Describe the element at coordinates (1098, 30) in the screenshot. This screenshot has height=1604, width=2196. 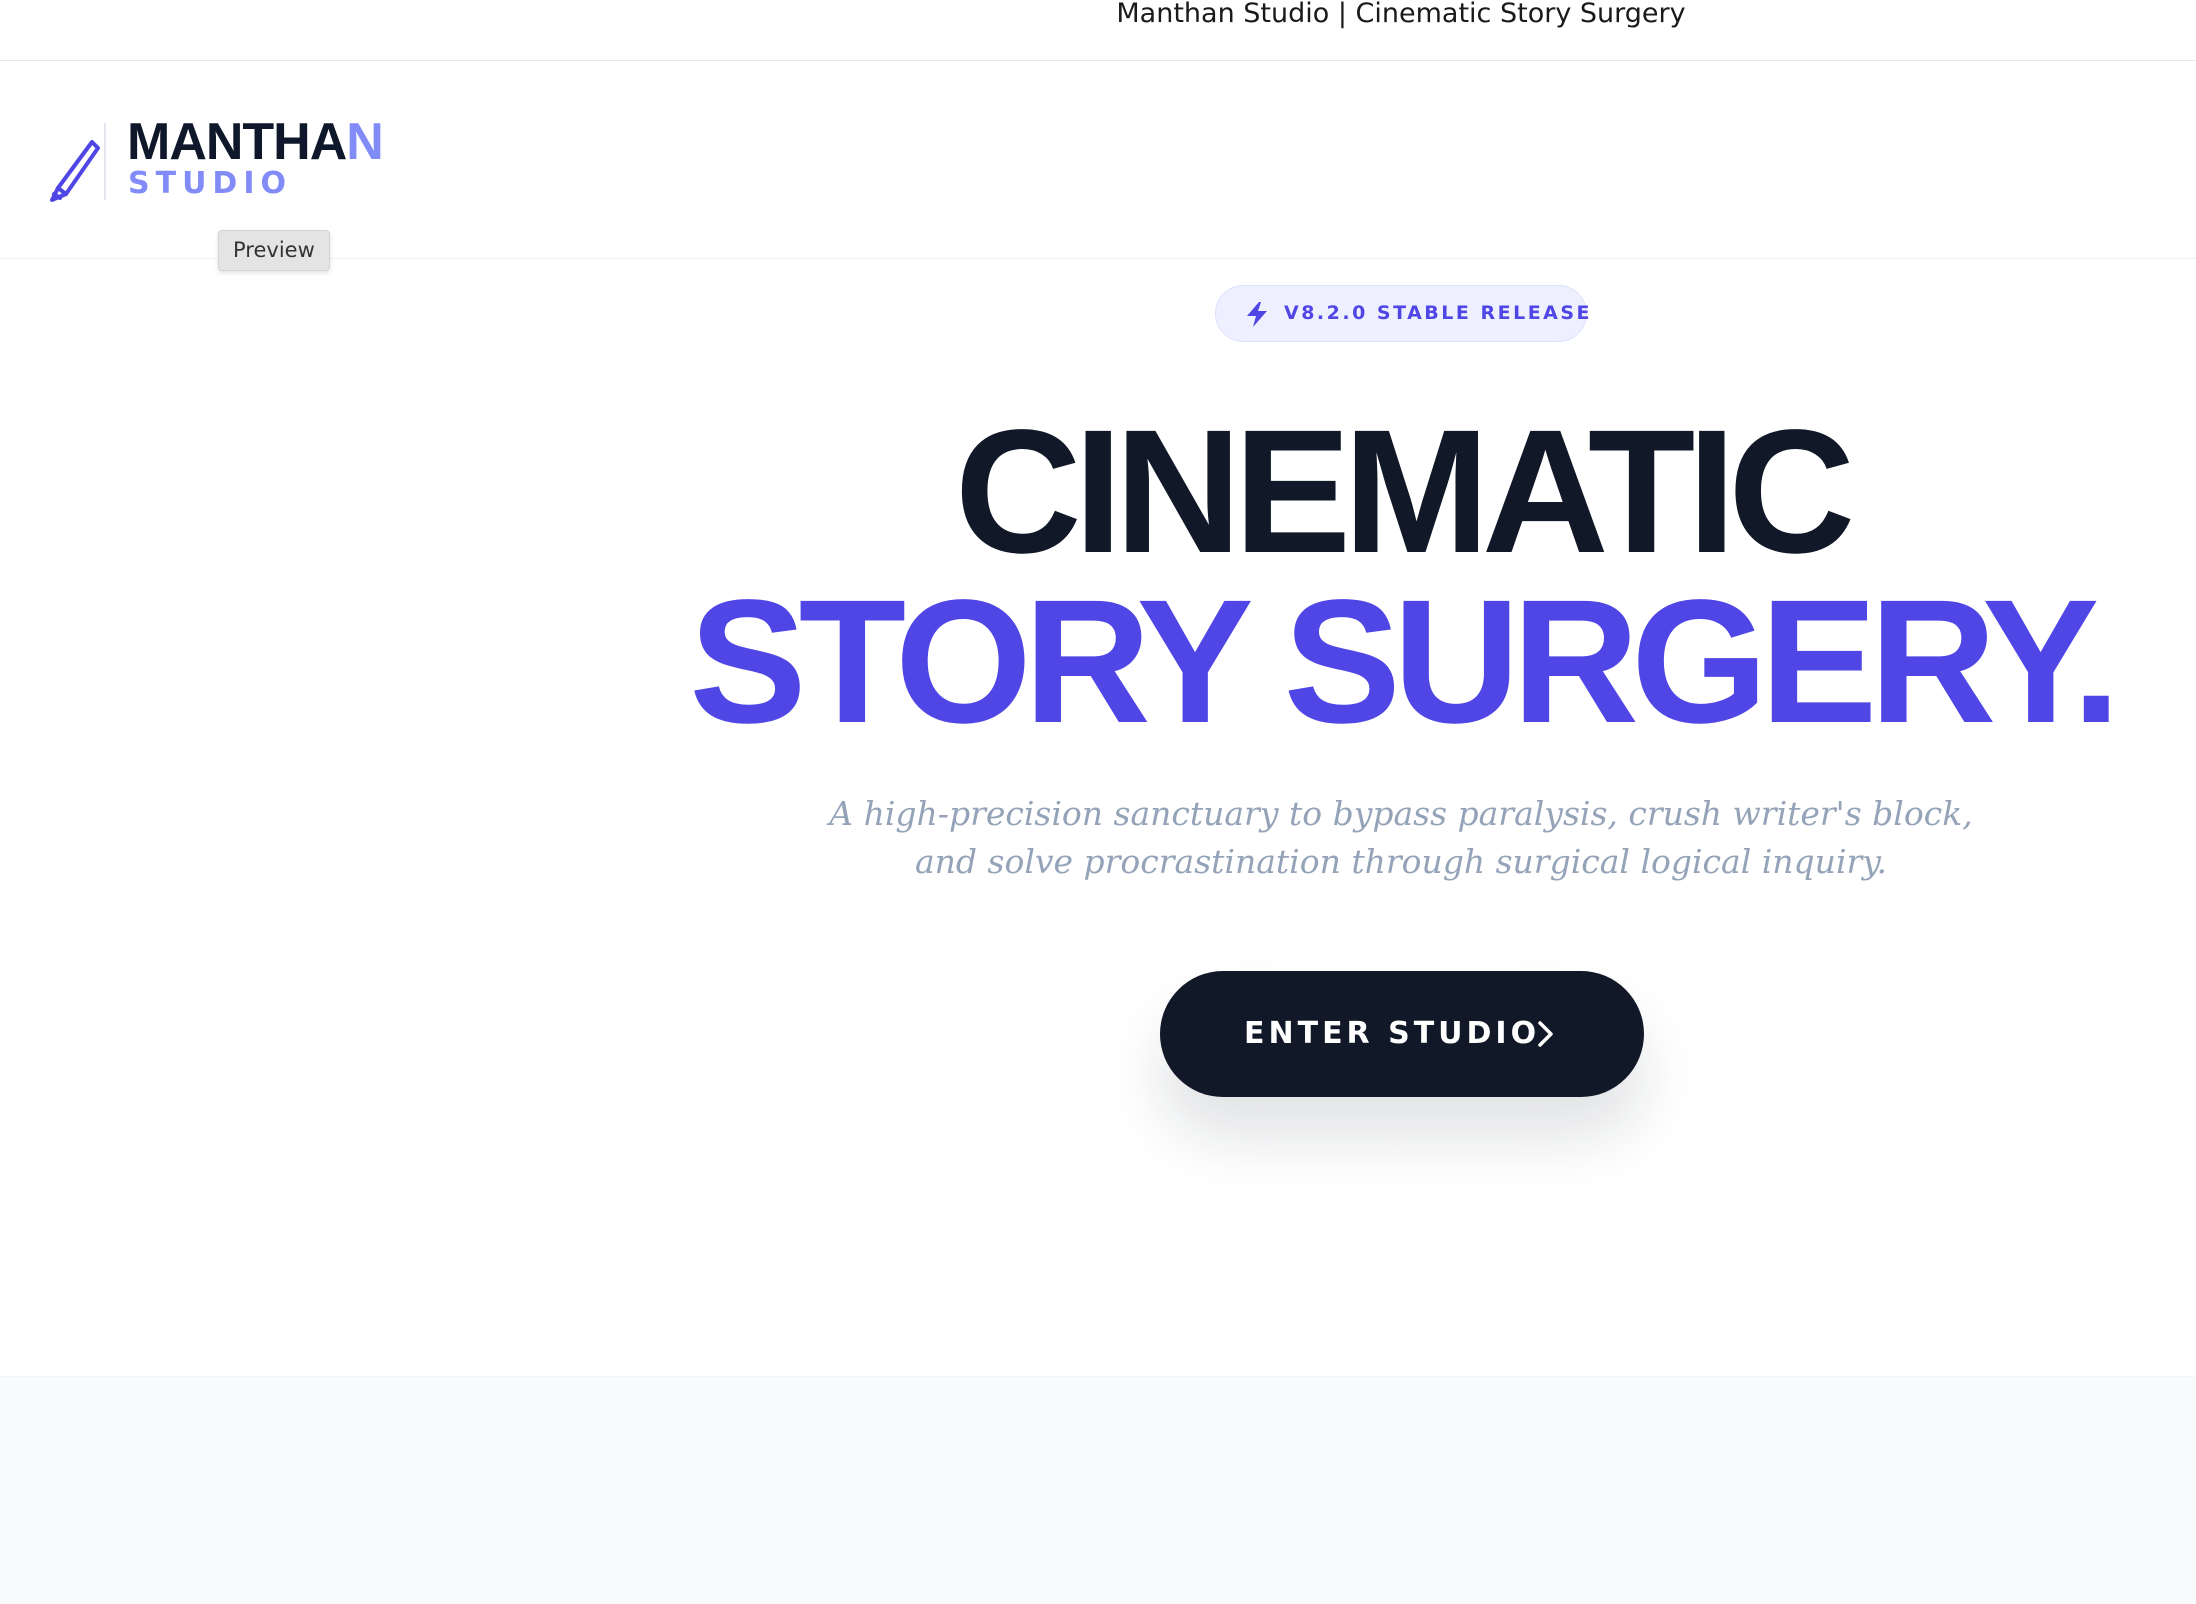
I see `window-title-bar: Manthan Studio | Cinematic Story Surgery` at that location.